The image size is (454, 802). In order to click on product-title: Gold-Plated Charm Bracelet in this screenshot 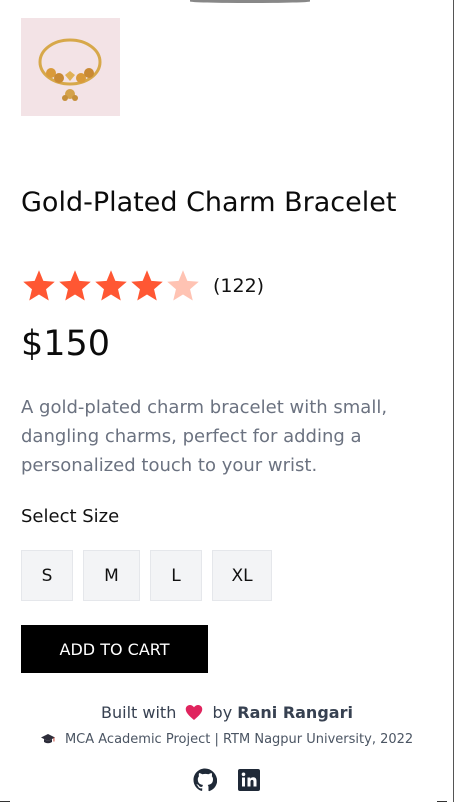, I will do `click(209, 202)`.